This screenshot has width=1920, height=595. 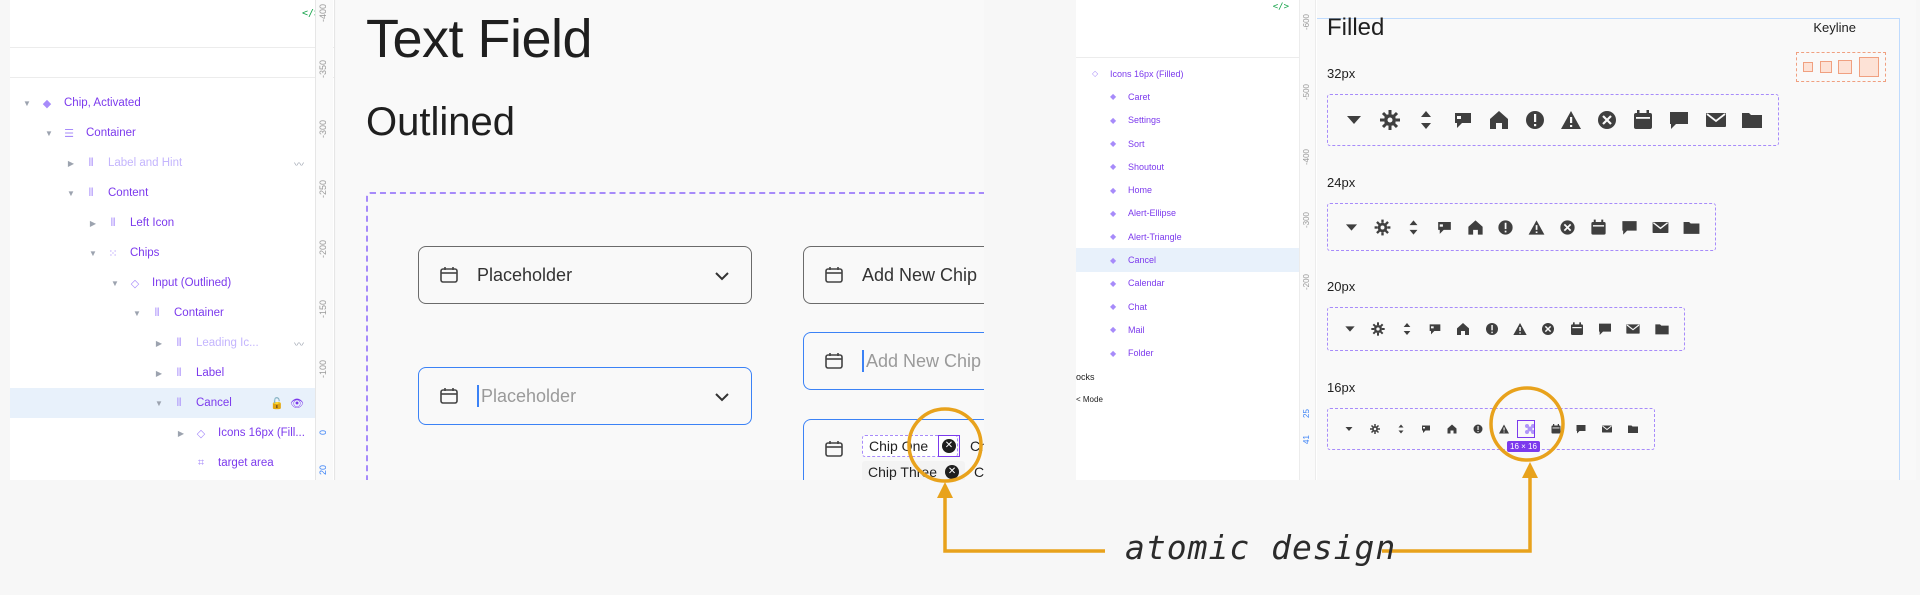 I want to click on panel-row: < Mode, so click(x=1187, y=399).